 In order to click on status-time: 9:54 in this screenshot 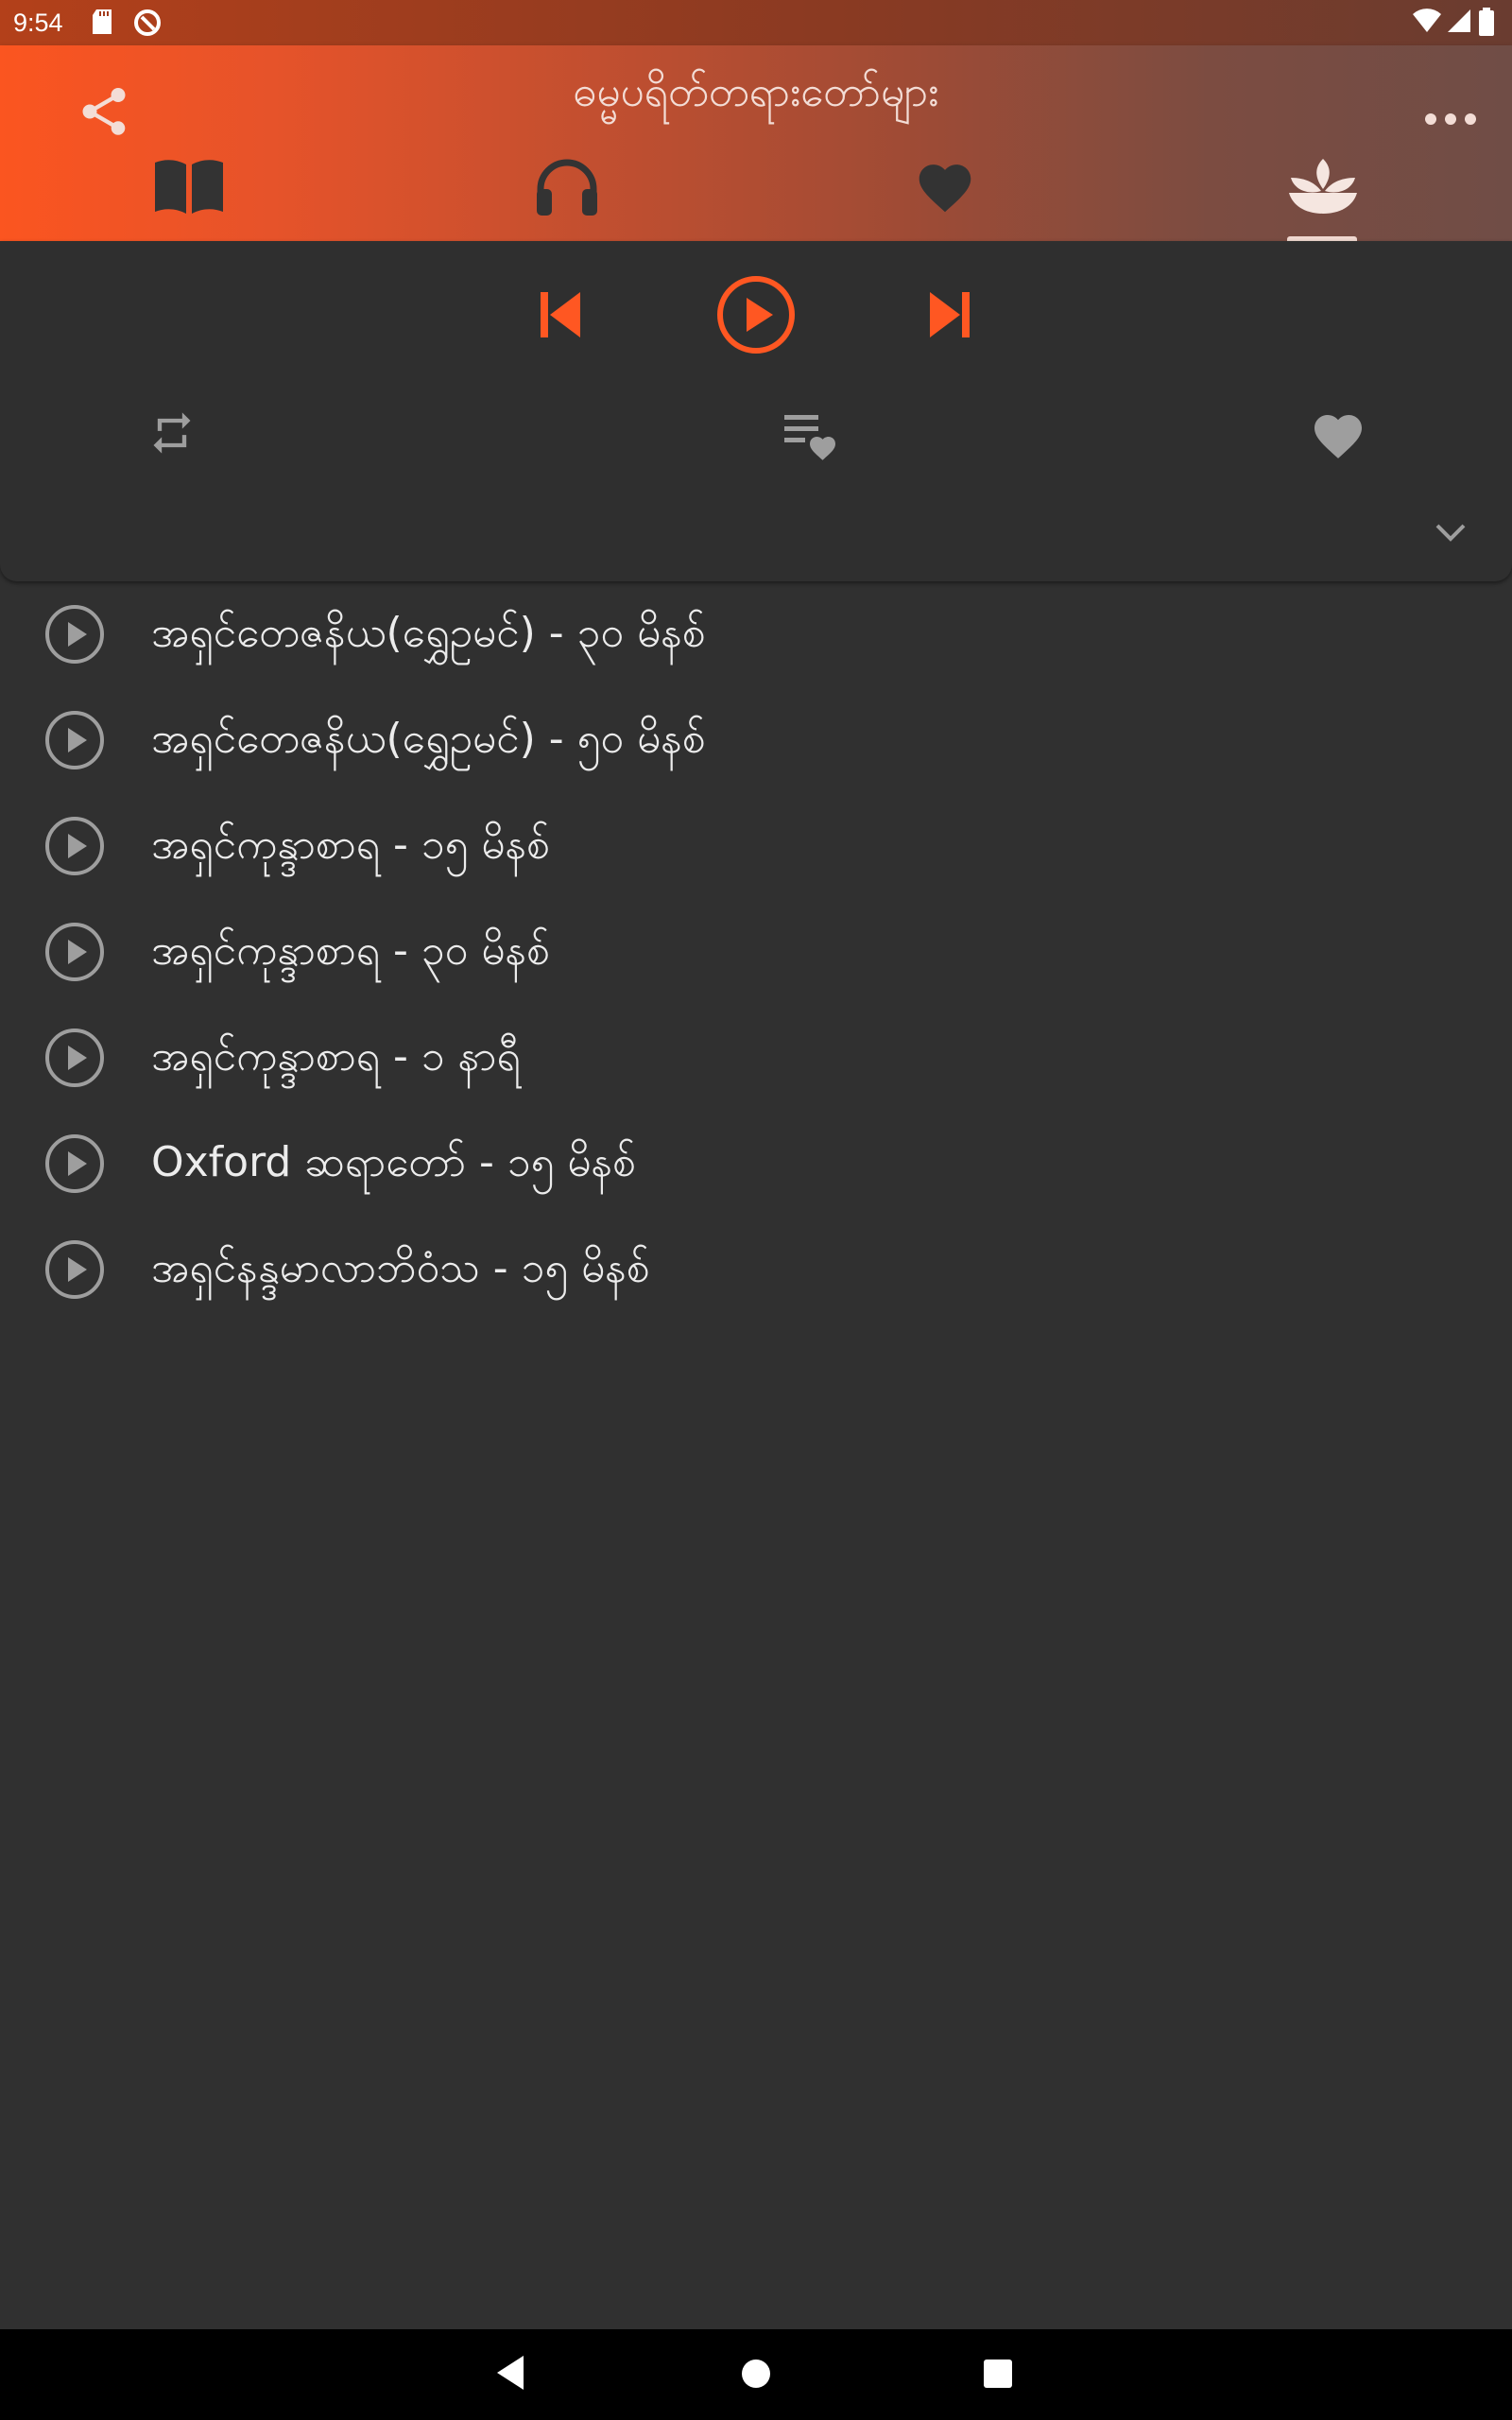, I will do `click(38, 23)`.